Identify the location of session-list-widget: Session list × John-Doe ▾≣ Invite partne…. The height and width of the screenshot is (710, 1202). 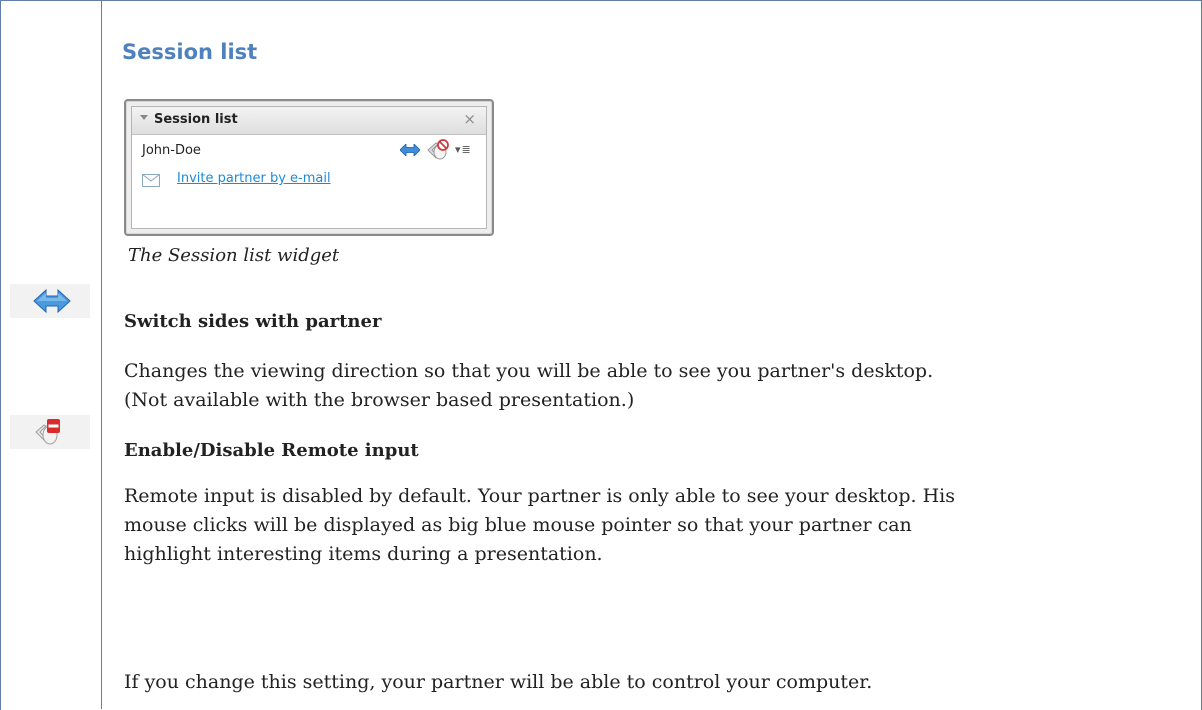
(309, 167).